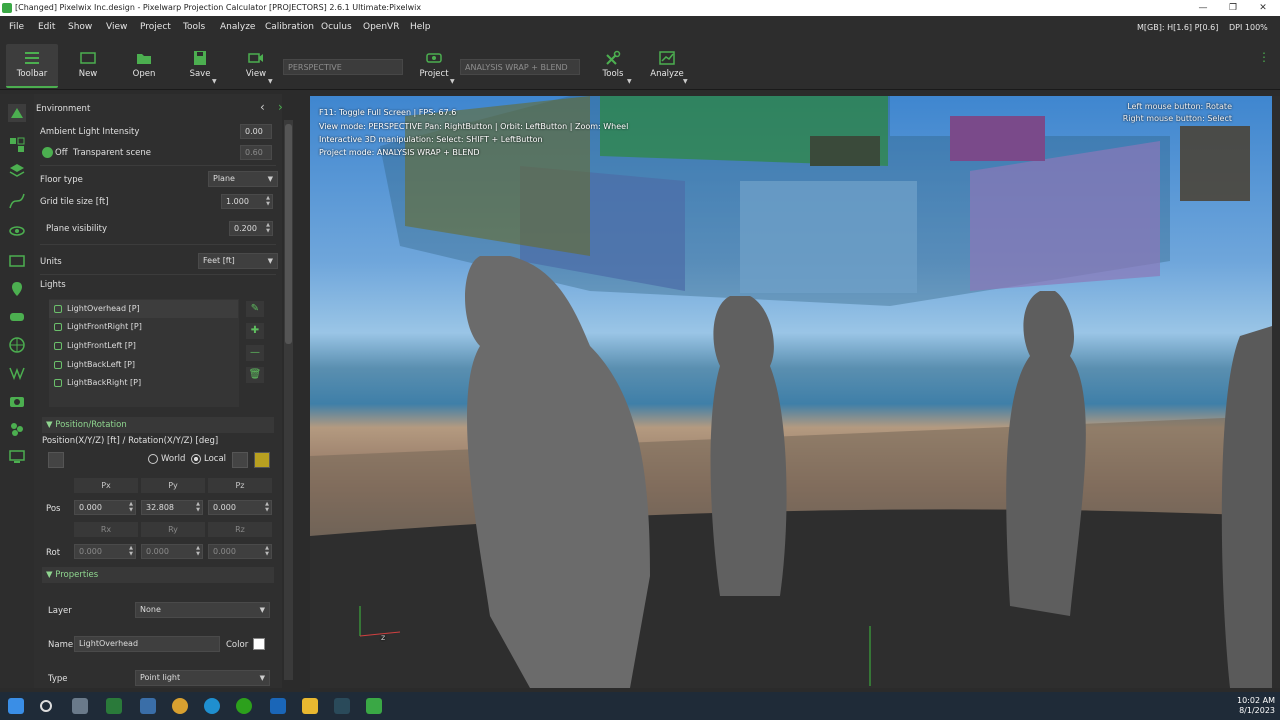  Describe the element at coordinates (17, 171) in the screenshot. I see `layers-icon` at that location.